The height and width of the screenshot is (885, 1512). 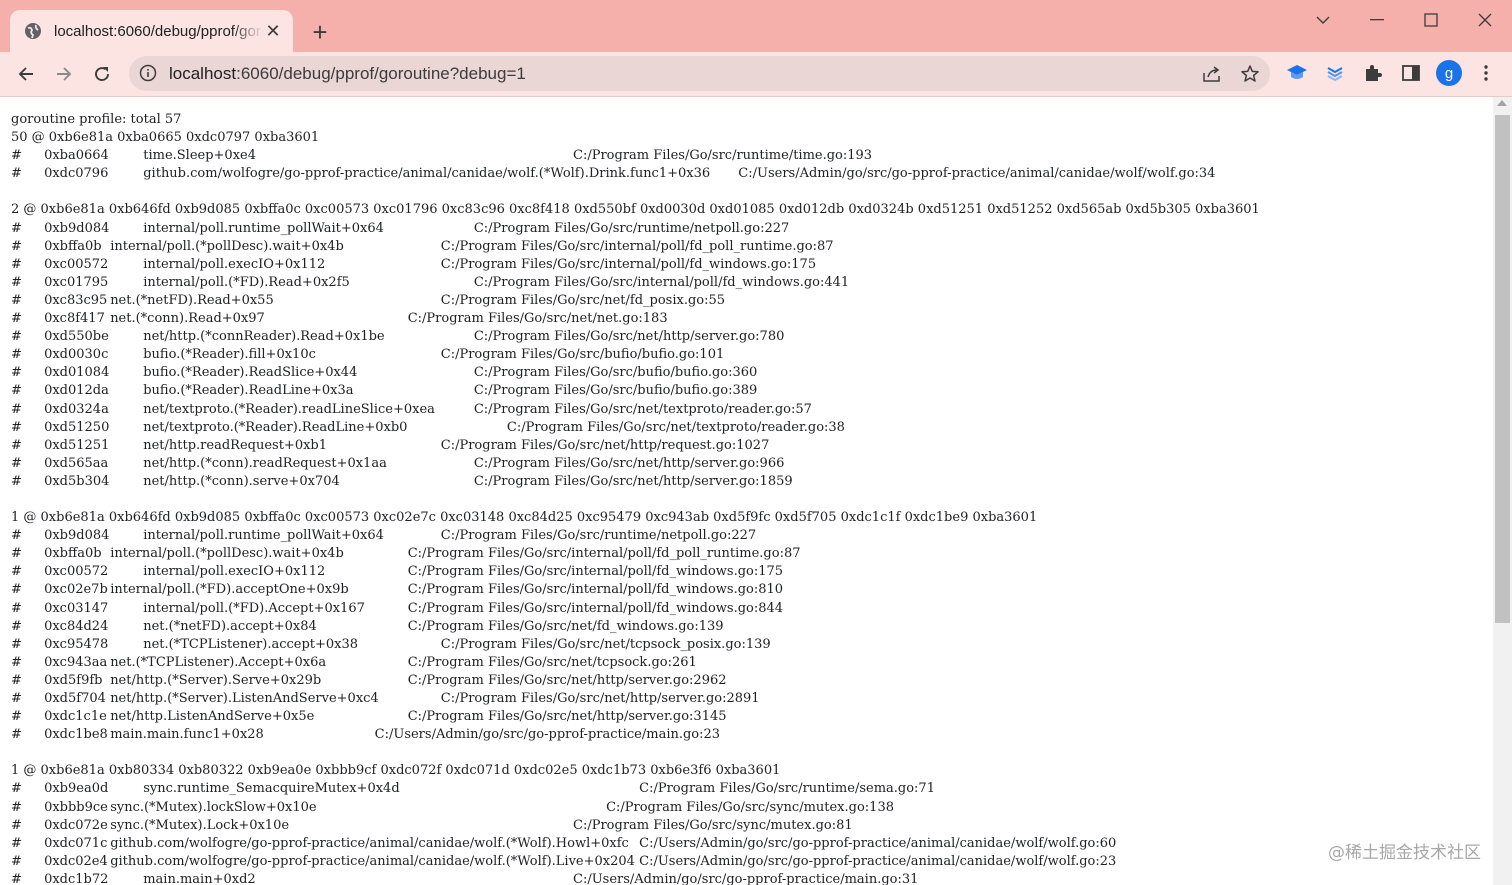 I want to click on back-icon, so click(x=26, y=74).